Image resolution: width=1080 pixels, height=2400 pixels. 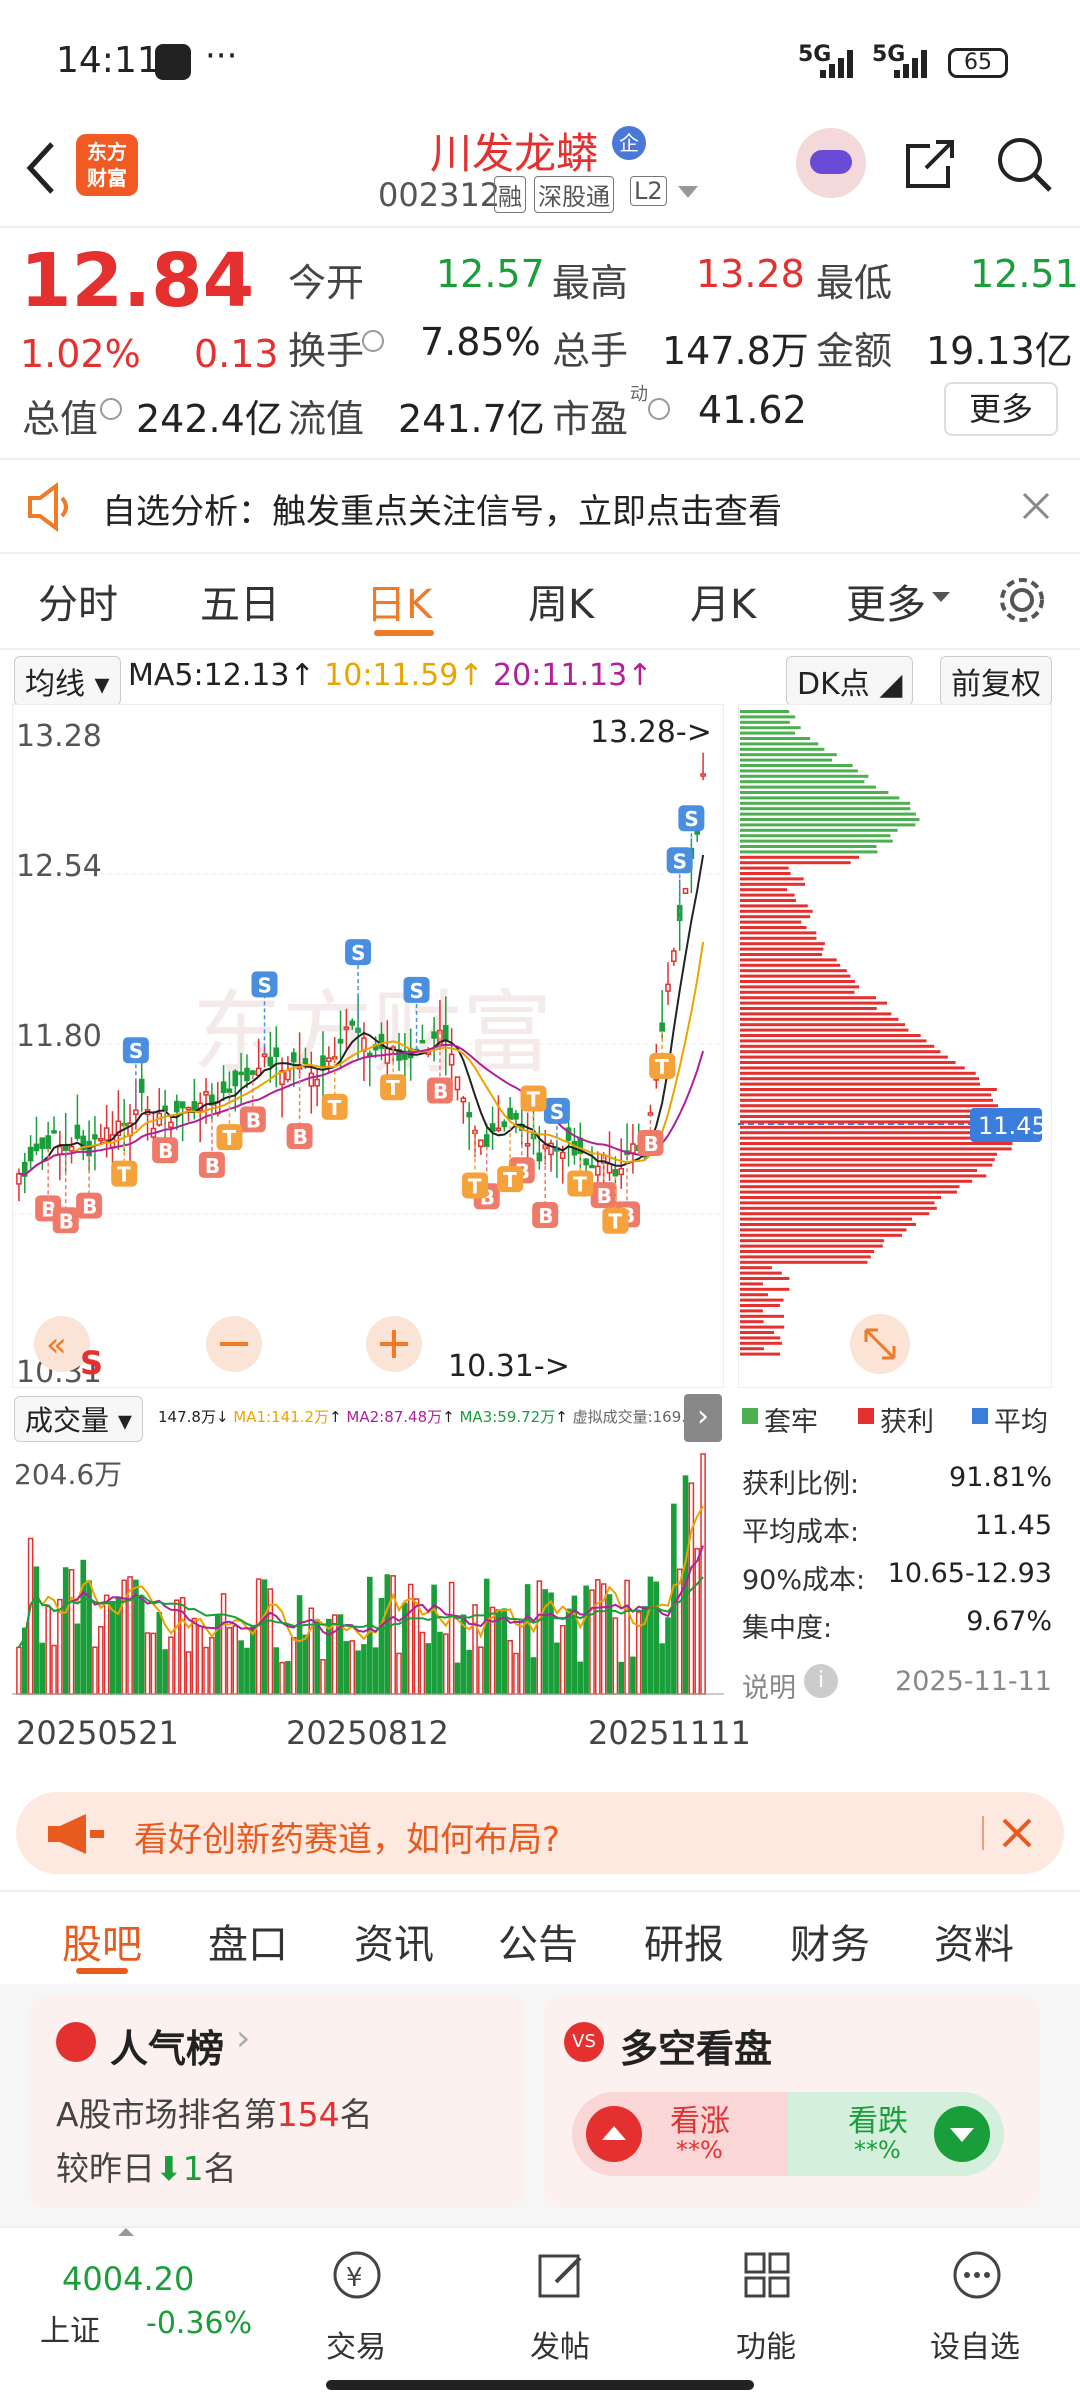 What do you see at coordinates (248, 1941) in the screenshot?
I see `tab-orderbook: 盘口` at bounding box center [248, 1941].